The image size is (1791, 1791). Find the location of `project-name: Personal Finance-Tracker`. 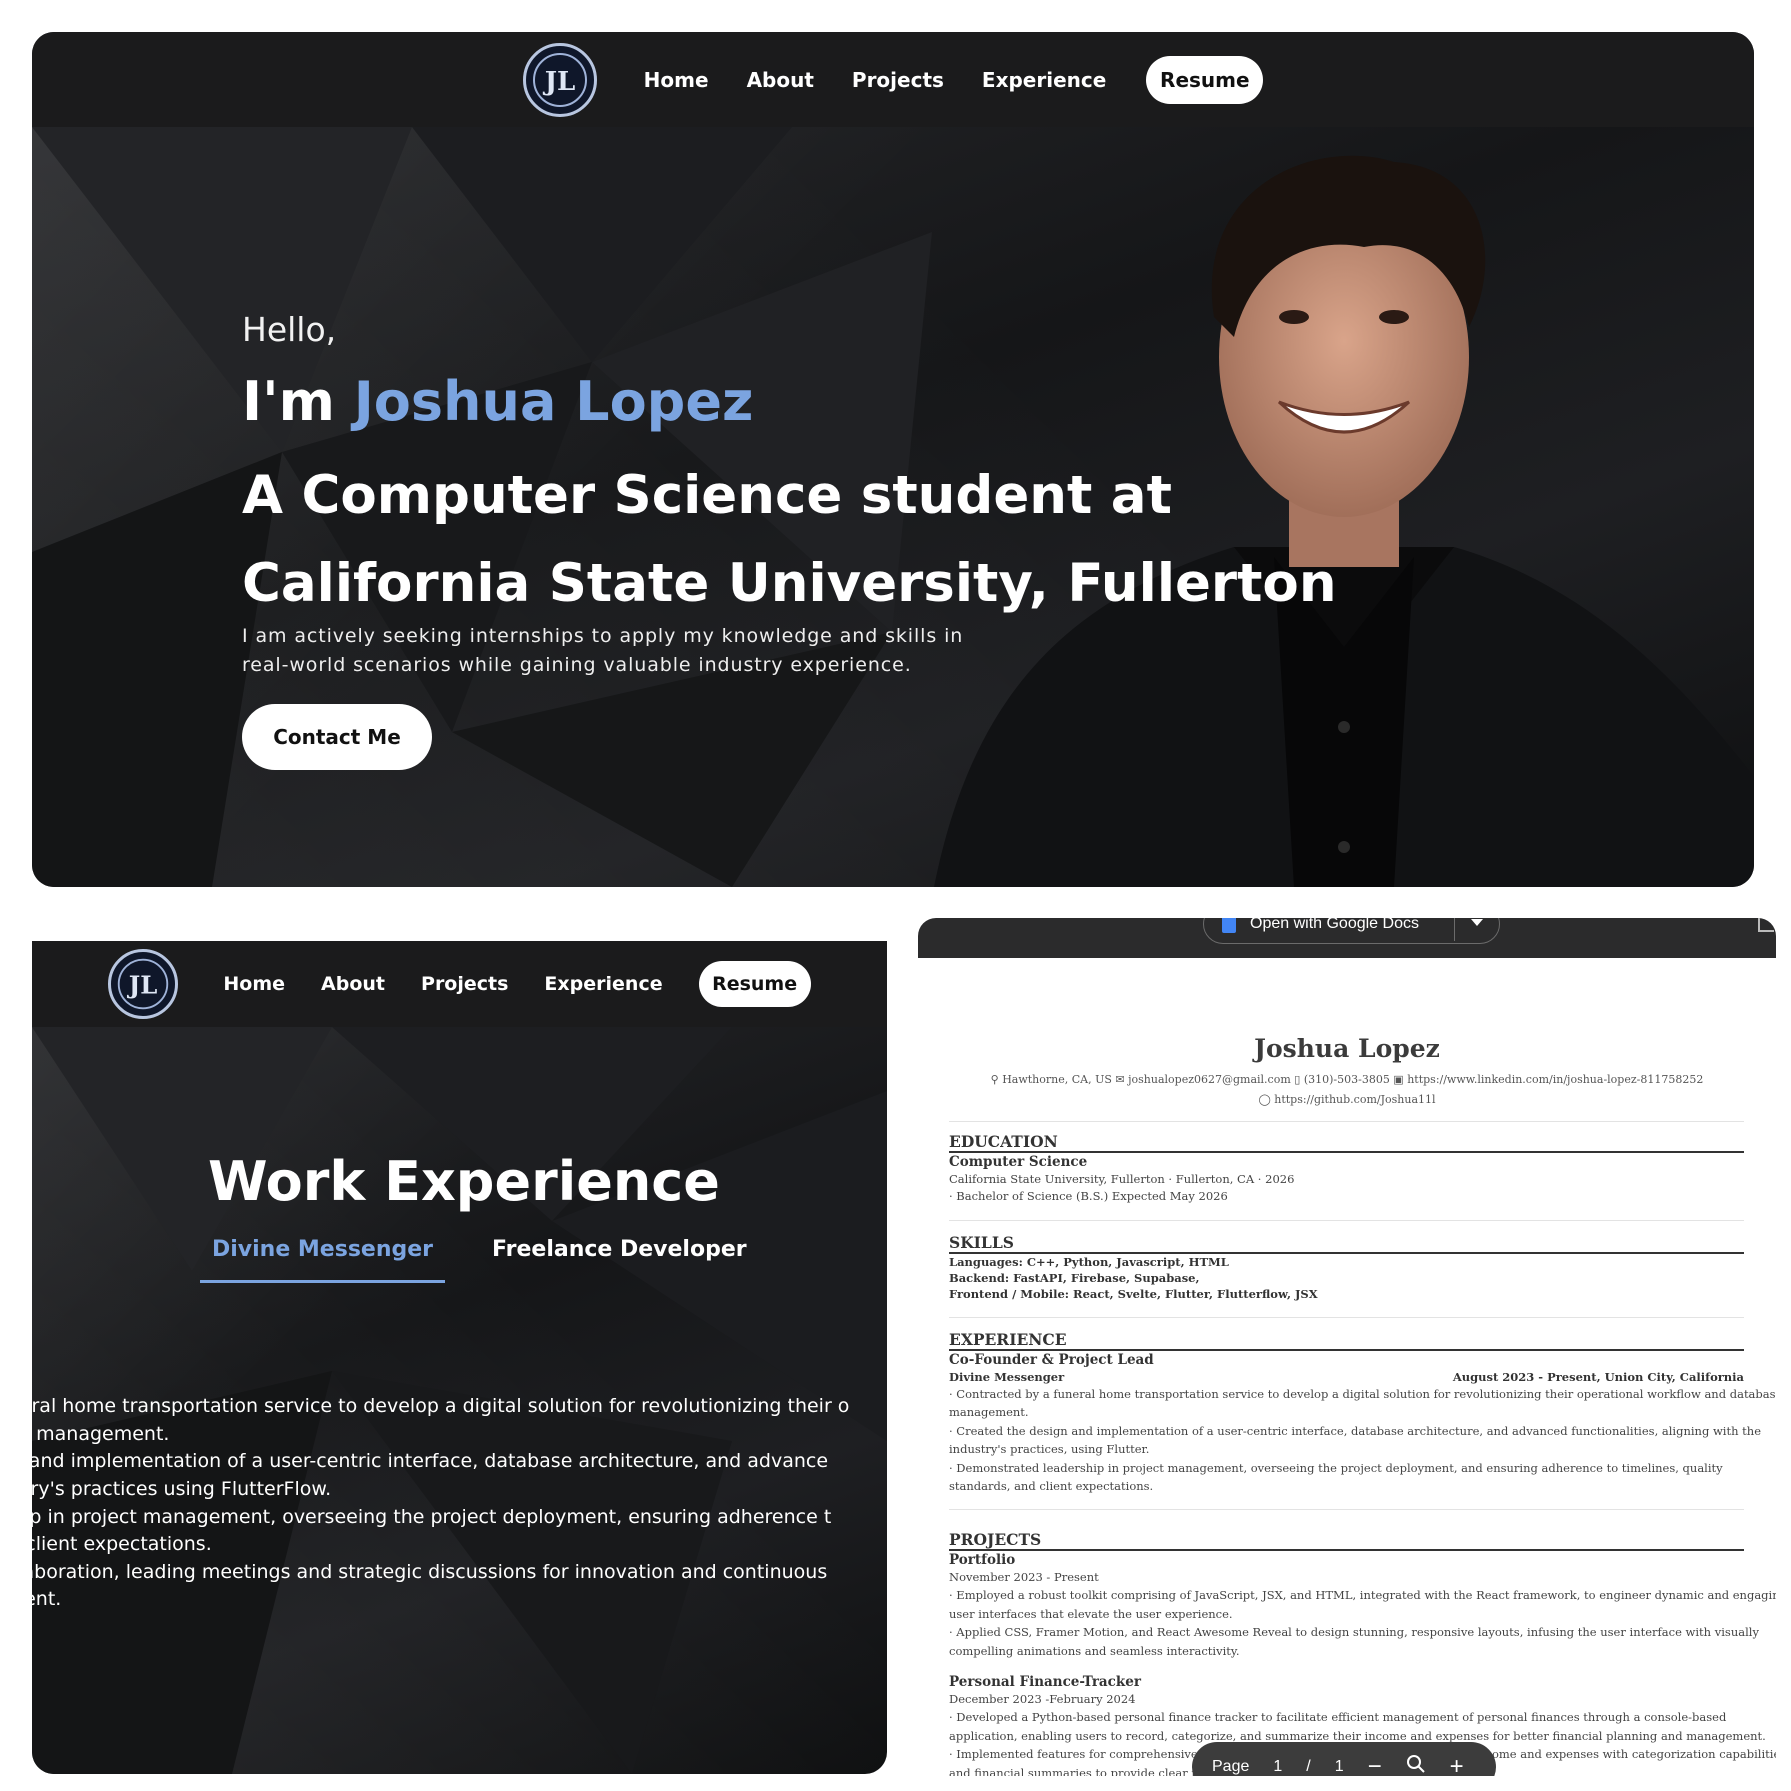

project-name: Personal Finance-Tracker is located at coordinates (1045, 1682).